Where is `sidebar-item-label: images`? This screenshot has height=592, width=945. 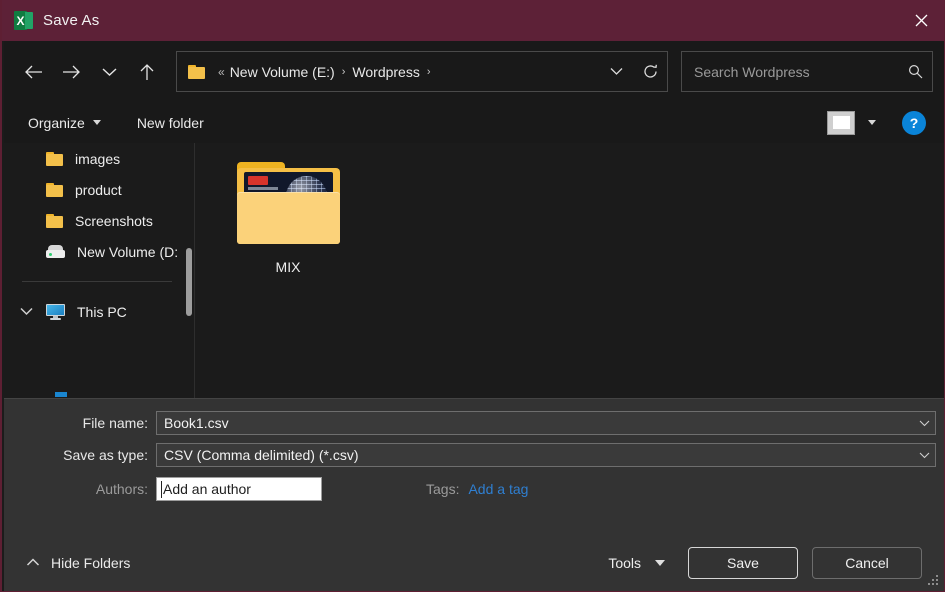
sidebar-item-label: images is located at coordinates (98, 158).